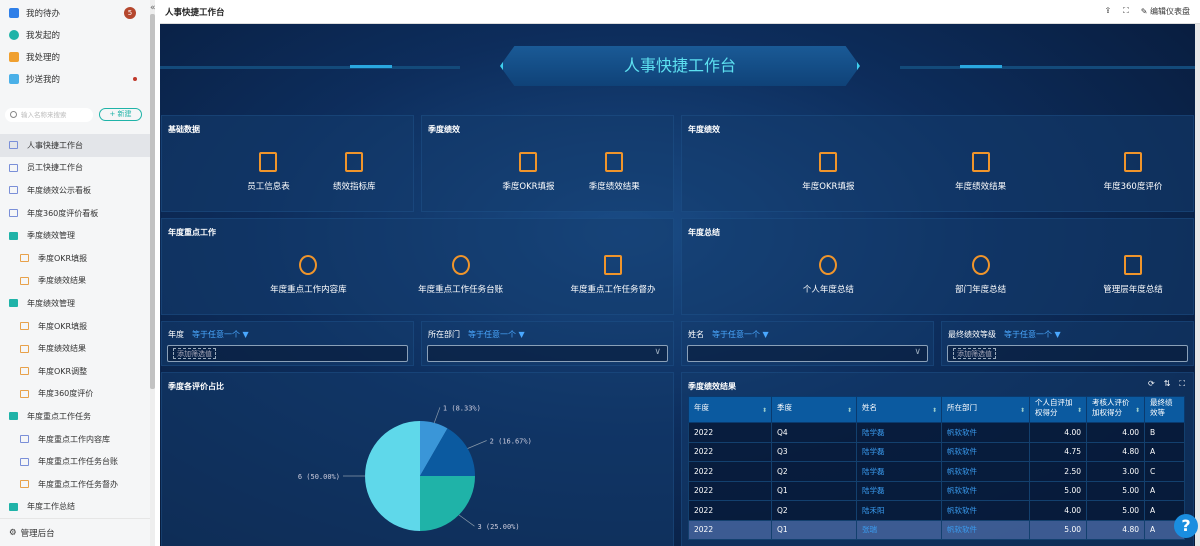 This screenshot has height=546, width=1200. I want to click on quick-link: 管理层年度总结, so click(1133, 275).